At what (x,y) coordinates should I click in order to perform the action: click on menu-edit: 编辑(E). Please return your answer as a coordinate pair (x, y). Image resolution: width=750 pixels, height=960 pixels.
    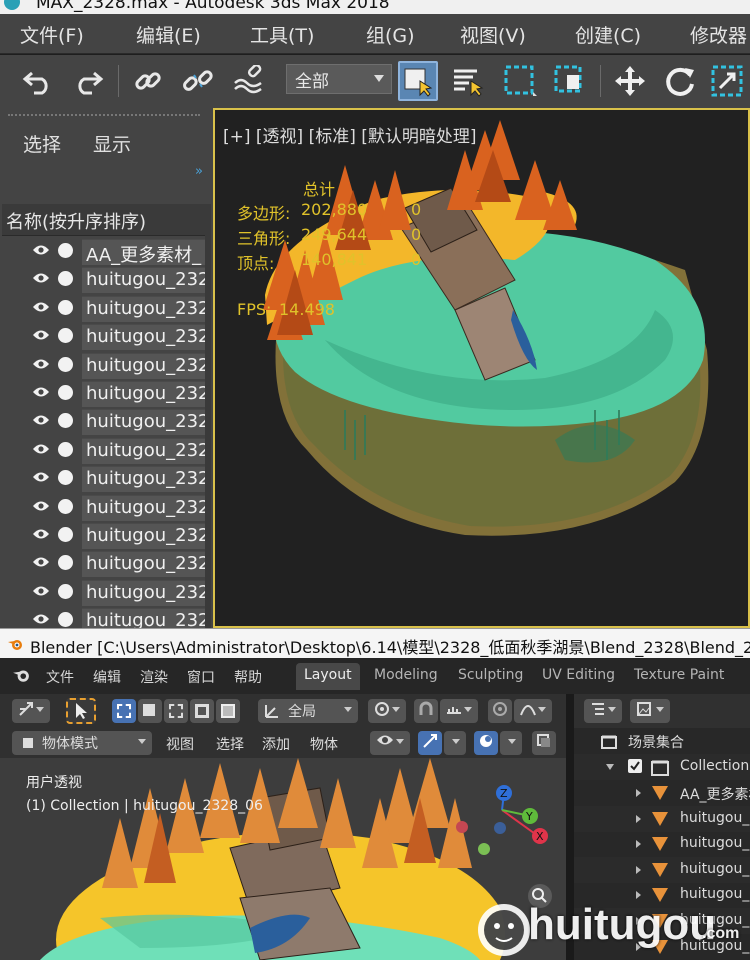
    Looking at the image, I should click on (168, 34).